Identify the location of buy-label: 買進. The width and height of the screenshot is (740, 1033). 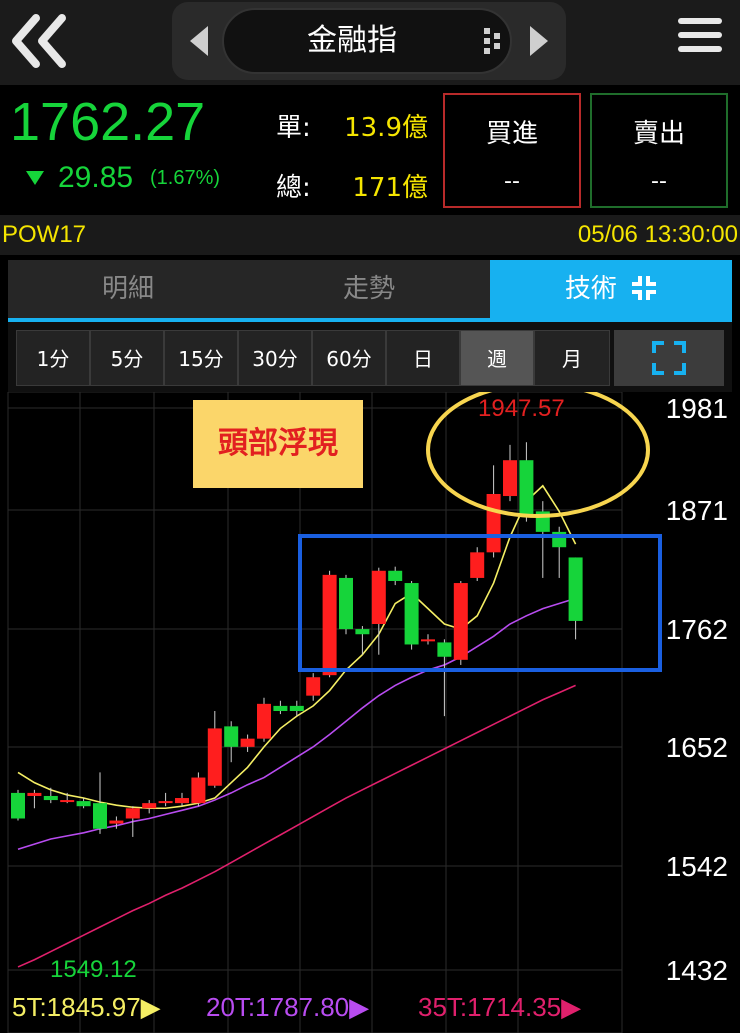
(511, 134).